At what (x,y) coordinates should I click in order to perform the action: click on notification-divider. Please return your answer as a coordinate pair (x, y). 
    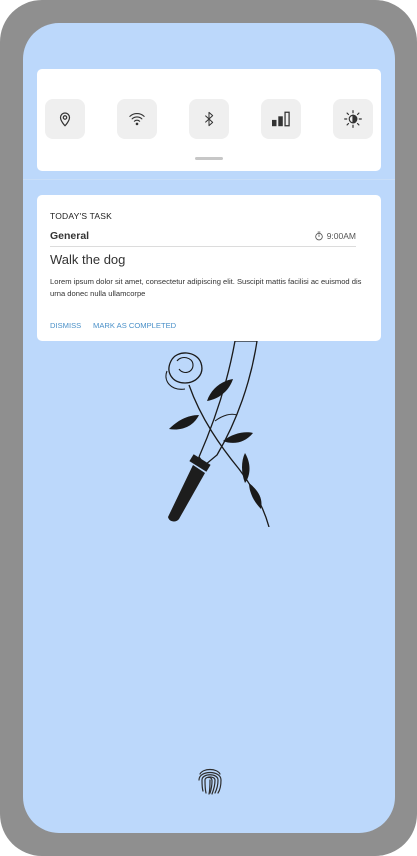
    Looking at the image, I should click on (203, 246).